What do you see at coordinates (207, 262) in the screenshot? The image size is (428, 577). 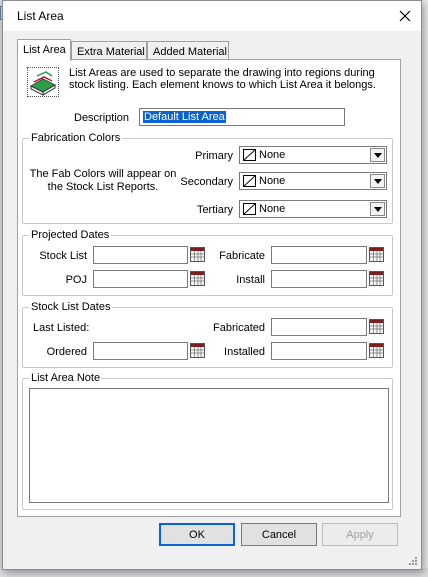 I see `projected-dates-group: Projected Dates Stock List Fabricate POJ` at bounding box center [207, 262].